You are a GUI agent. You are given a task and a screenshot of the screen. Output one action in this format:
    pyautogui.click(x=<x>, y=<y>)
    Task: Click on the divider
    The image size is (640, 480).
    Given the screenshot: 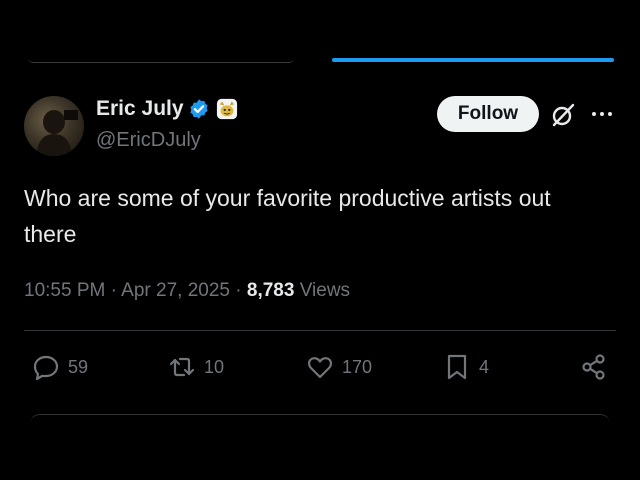 What is the action you would take?
    pyautogui.click(x=320, y=330)
    